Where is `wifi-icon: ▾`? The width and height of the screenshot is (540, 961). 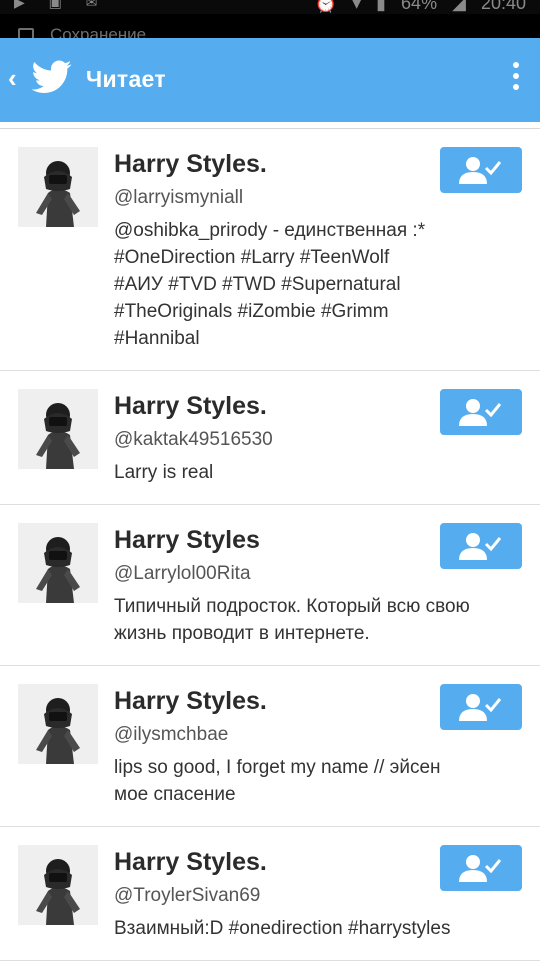 wifi-icon: ▾ is located at coordinates (357, 6).